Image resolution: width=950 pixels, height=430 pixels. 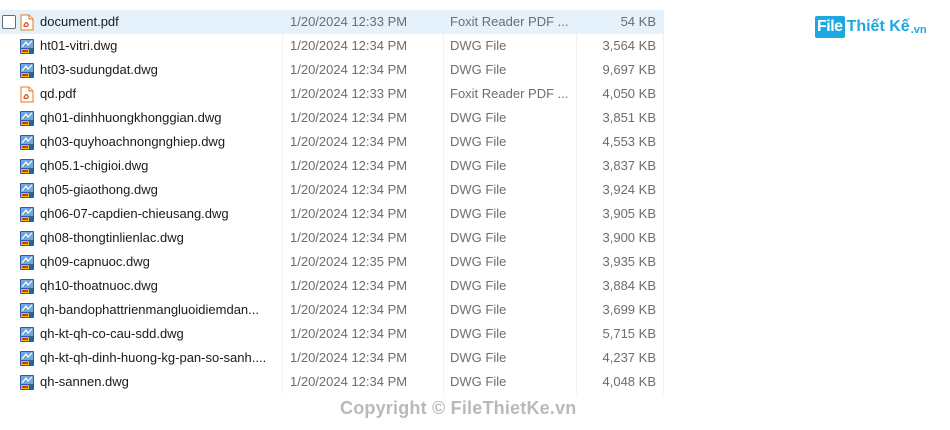 What do you see at coordinates (629, 213) in the screenshot?
I see `file-size: 3,905 KB` at bounding box center [629, 213].